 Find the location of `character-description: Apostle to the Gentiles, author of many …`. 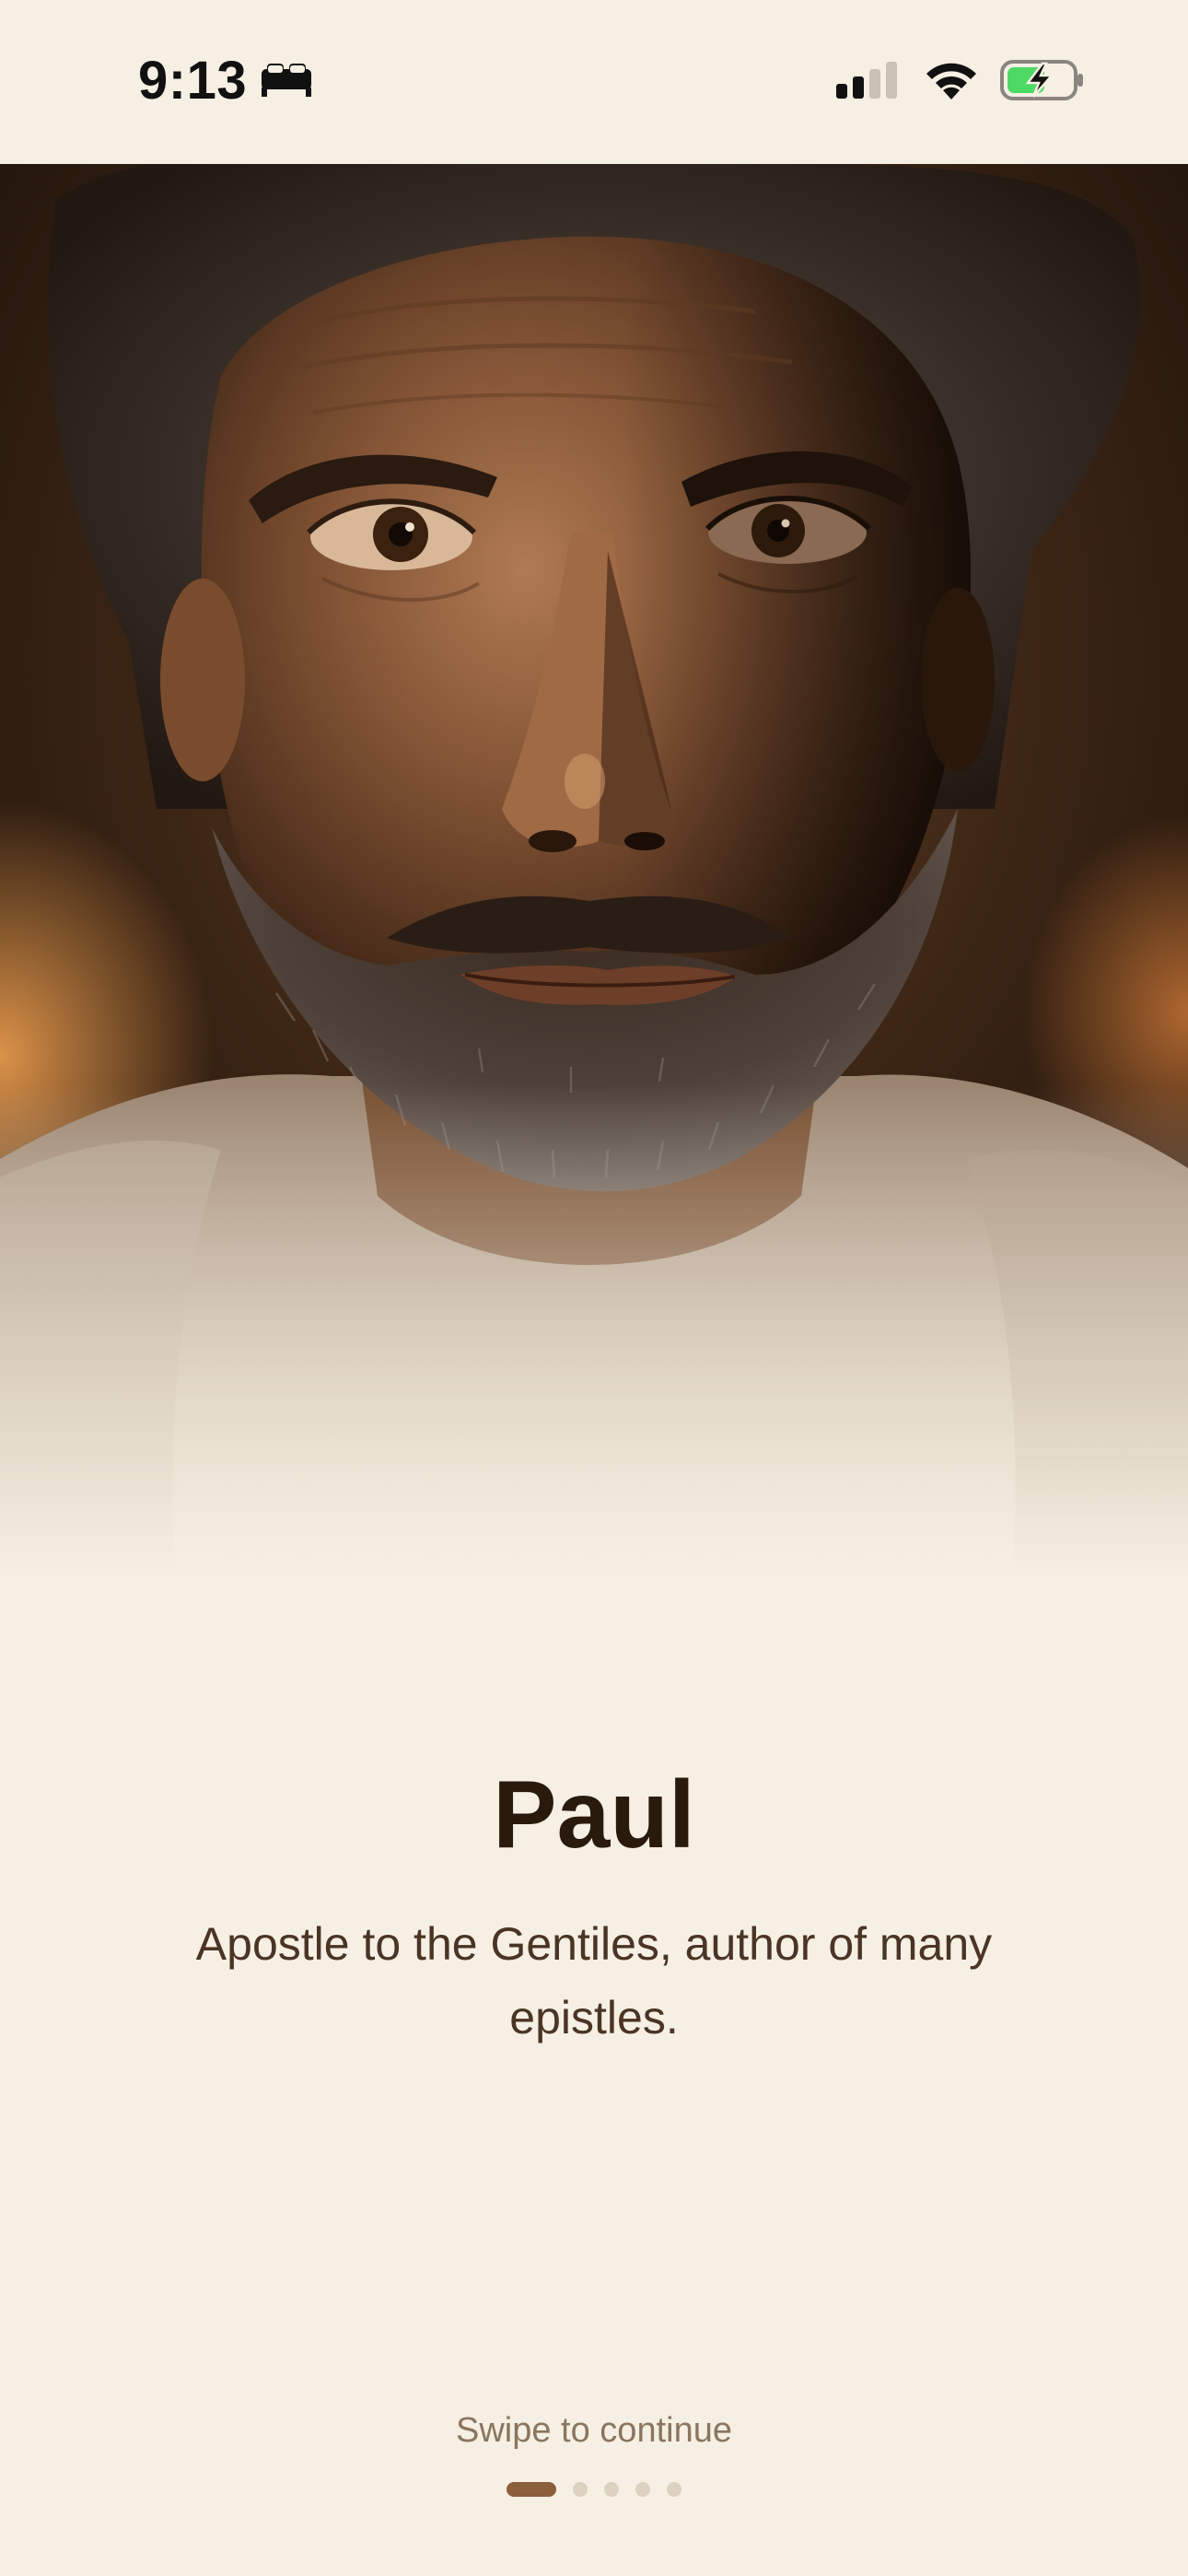

character-description: Apostle to the Gentiles, author of many … is located at coordinates (594, 1980).